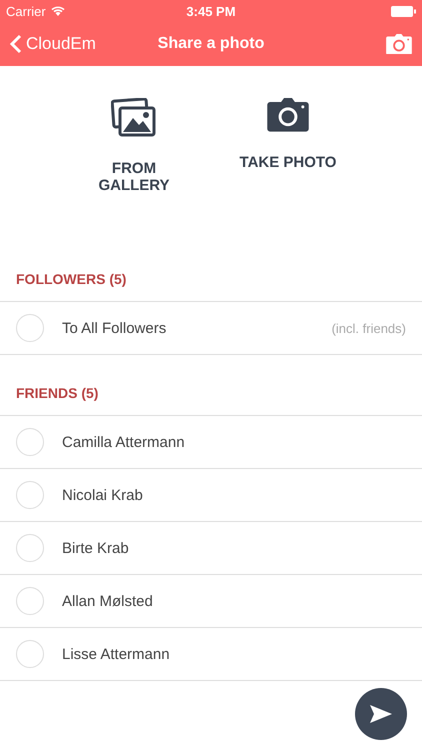  Describe the element at coordinates (211, 601) in the screenshot. I see `contact-row: Allan Mølsted` at that location.